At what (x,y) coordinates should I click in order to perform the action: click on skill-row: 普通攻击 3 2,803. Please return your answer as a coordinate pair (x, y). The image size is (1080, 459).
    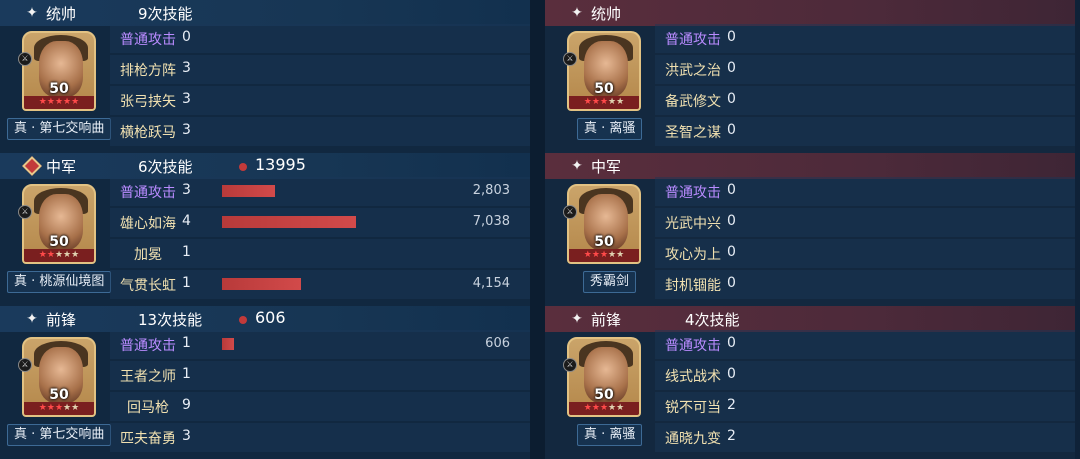
    Looking at the image, I should click on (320, 192).